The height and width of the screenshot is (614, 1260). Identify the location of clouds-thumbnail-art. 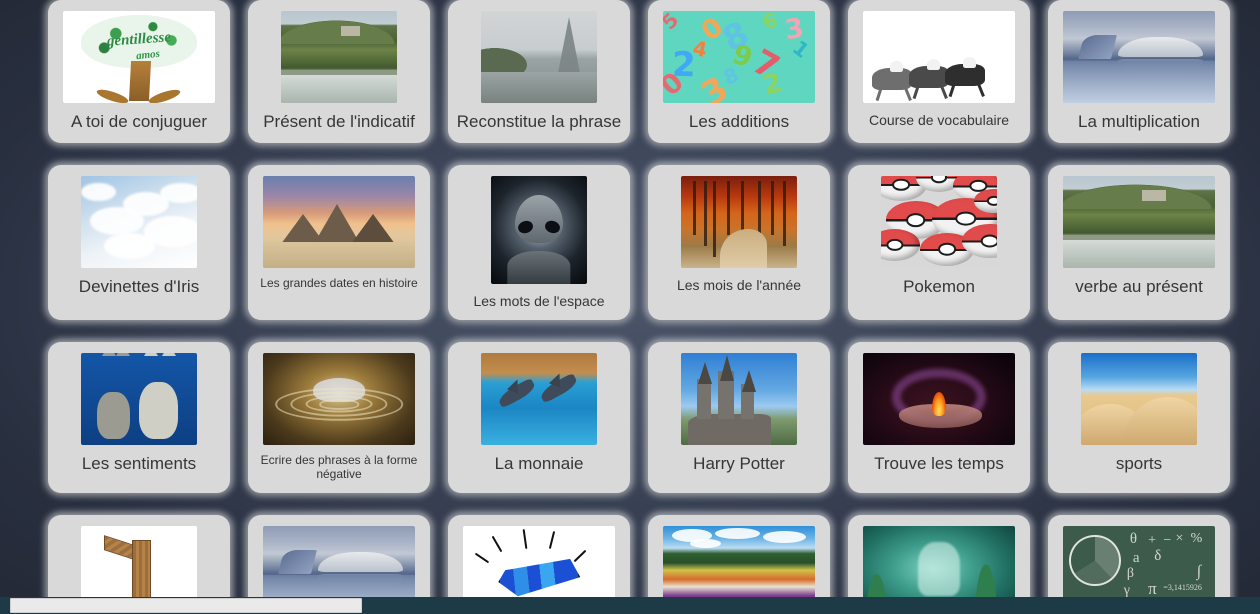
(139, 221).